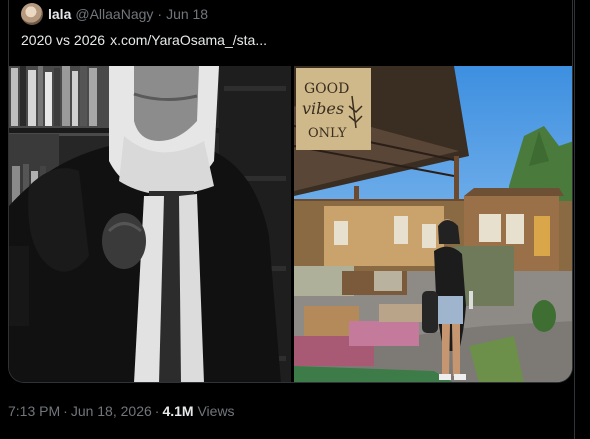  Describe the element at coordinates (327, 133) in the screenshot. I see `sign-line3: ONLY` at that location.